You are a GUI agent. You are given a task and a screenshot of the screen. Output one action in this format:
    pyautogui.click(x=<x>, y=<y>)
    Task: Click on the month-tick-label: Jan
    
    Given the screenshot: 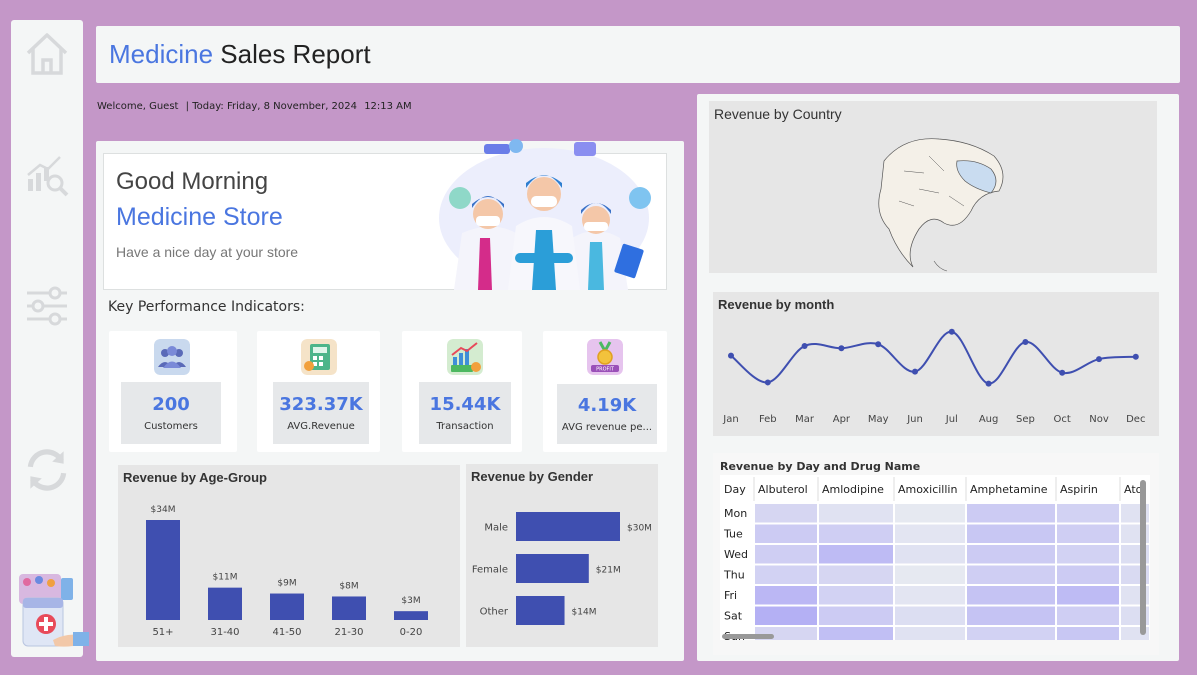 What is the action you would take?
    pyautogui.click(x=730, y=419)
    